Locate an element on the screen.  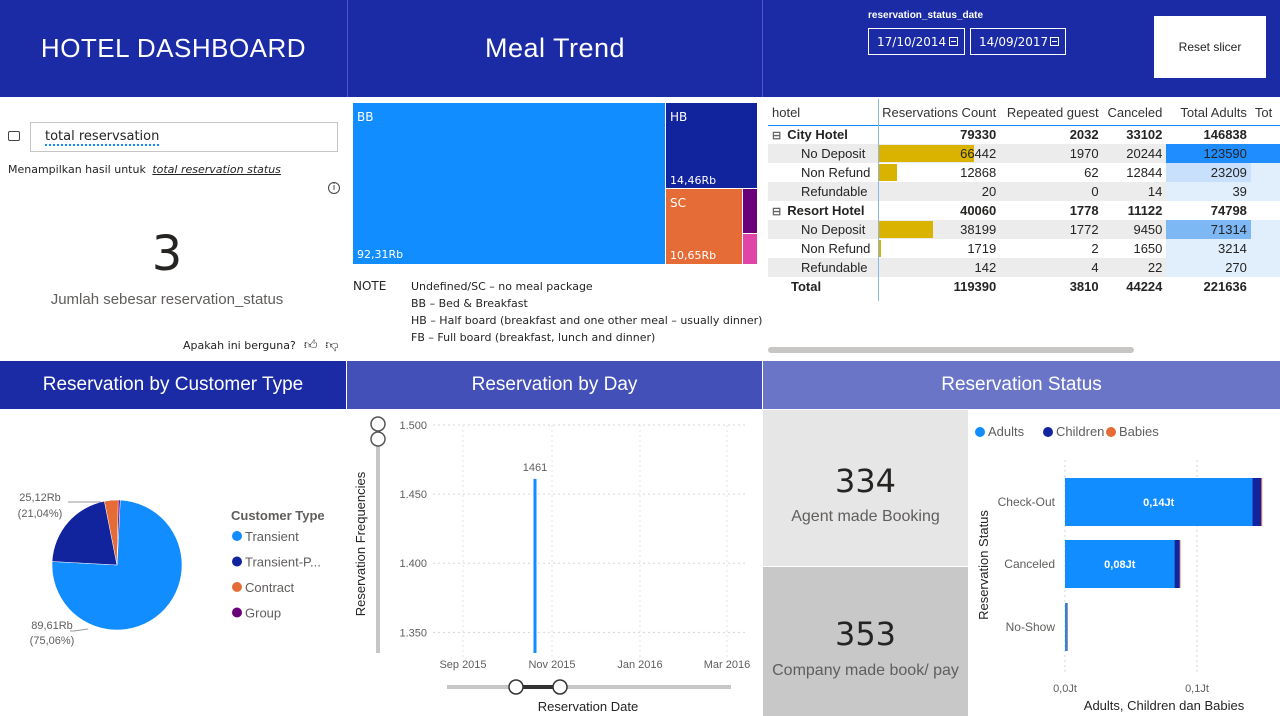
bar-legend-item: Babies is located at coordinates (1139, 431).